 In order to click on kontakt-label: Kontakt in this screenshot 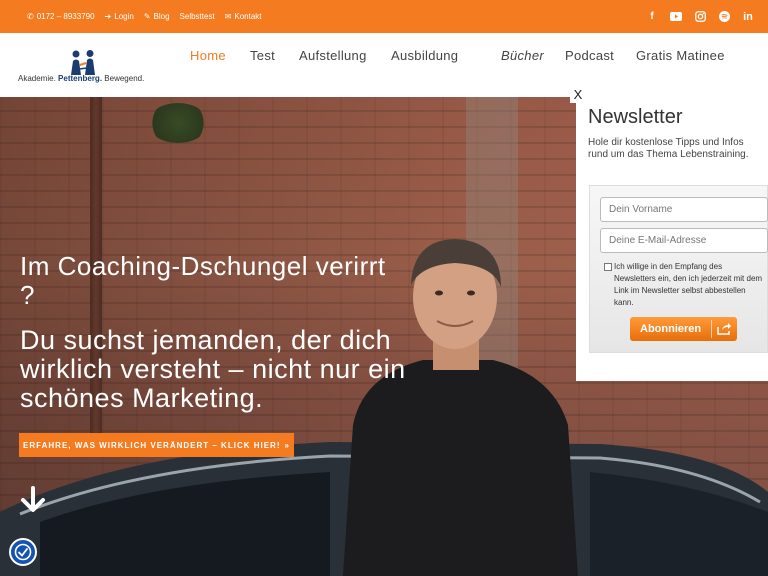, I will do `click(248, 16)`.